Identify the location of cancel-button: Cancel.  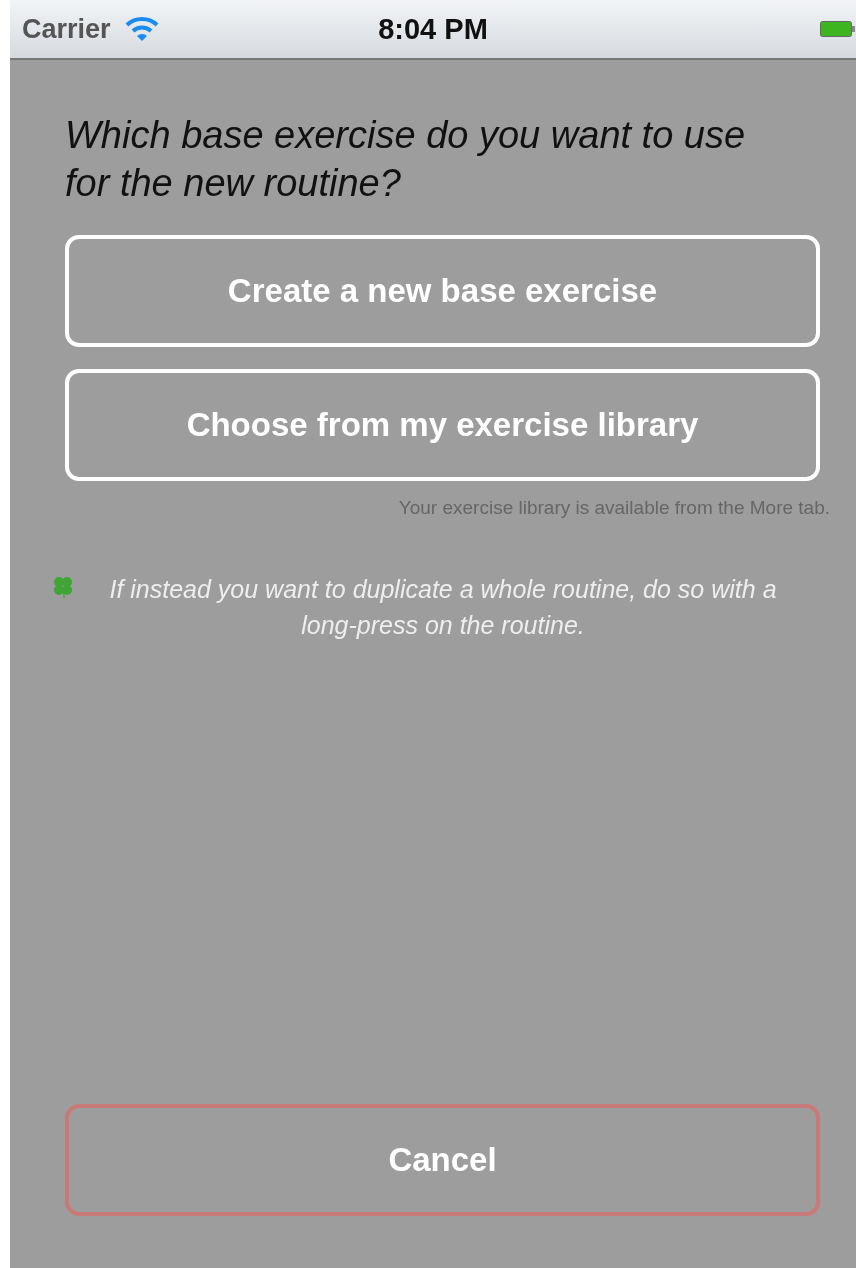
(442, 1160).